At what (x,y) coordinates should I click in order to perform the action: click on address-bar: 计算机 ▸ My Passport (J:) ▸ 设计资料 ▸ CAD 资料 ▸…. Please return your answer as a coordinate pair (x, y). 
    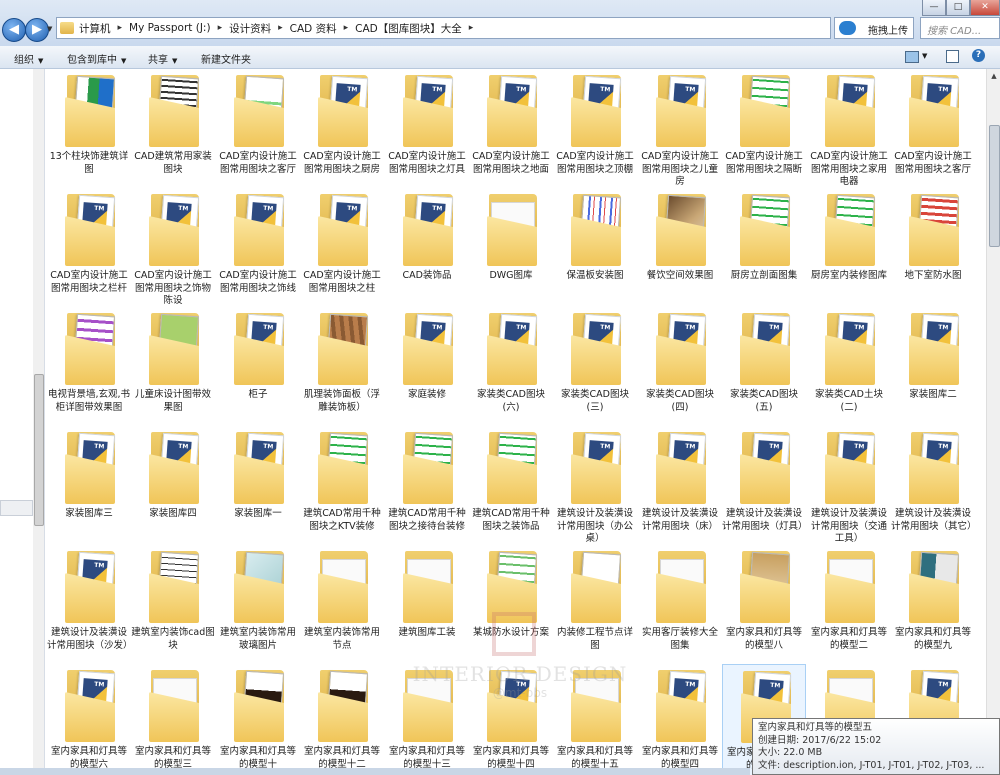
    Looking at the image, I should click on (443, 28).